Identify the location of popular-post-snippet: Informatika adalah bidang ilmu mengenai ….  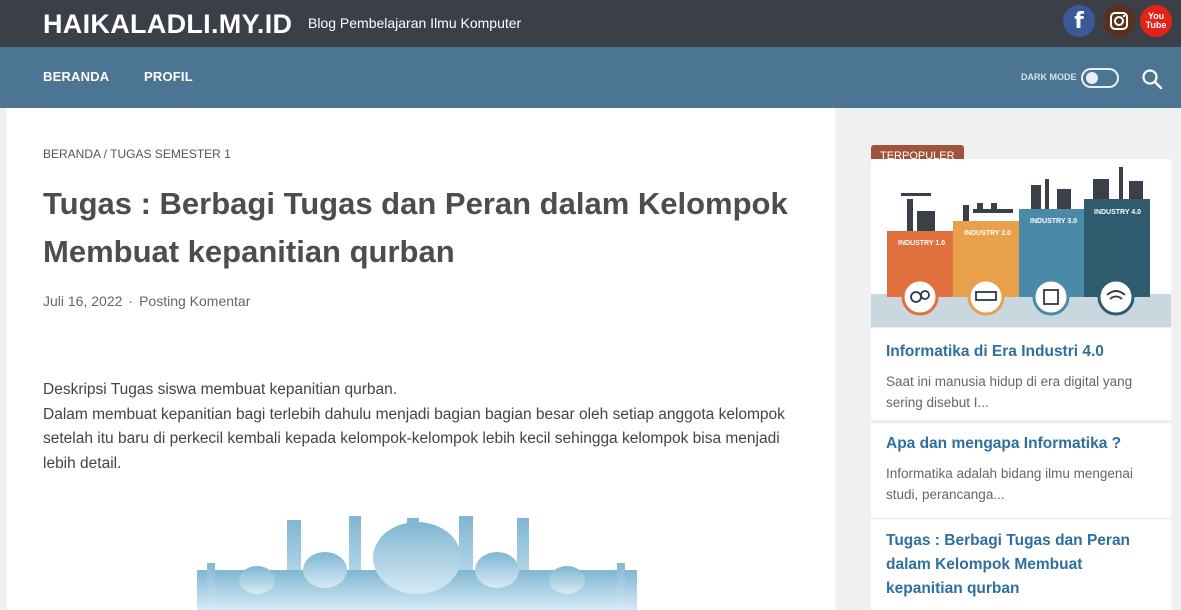
(1009, 484).